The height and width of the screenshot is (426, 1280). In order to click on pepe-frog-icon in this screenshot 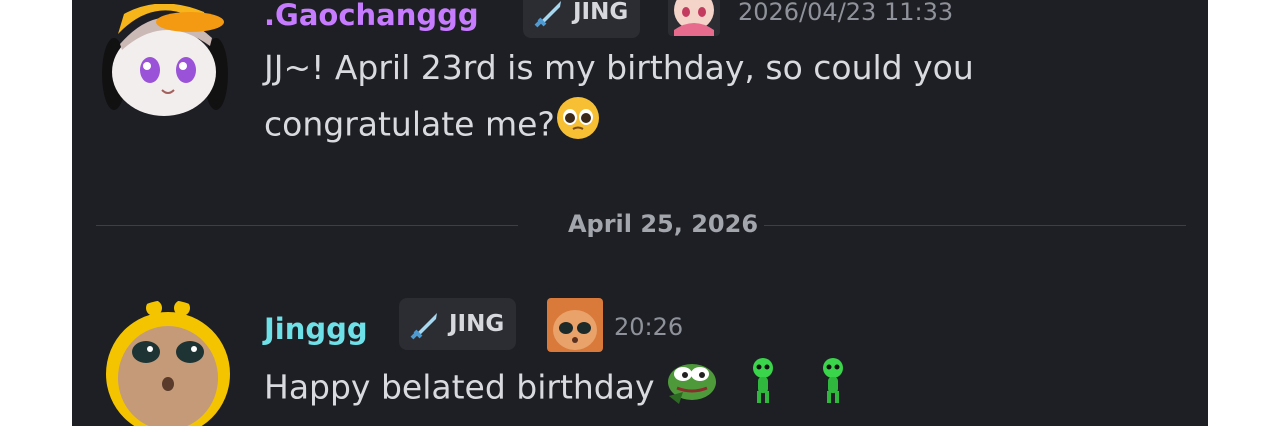, I will do `click(692, 384)`.